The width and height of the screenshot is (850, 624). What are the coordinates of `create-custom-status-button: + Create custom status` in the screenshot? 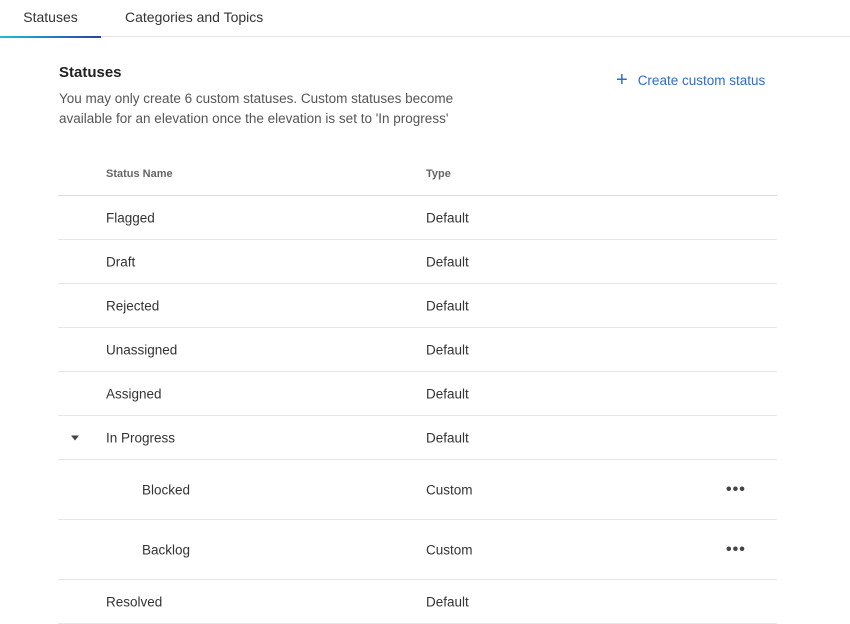 It's located at (691, 80).